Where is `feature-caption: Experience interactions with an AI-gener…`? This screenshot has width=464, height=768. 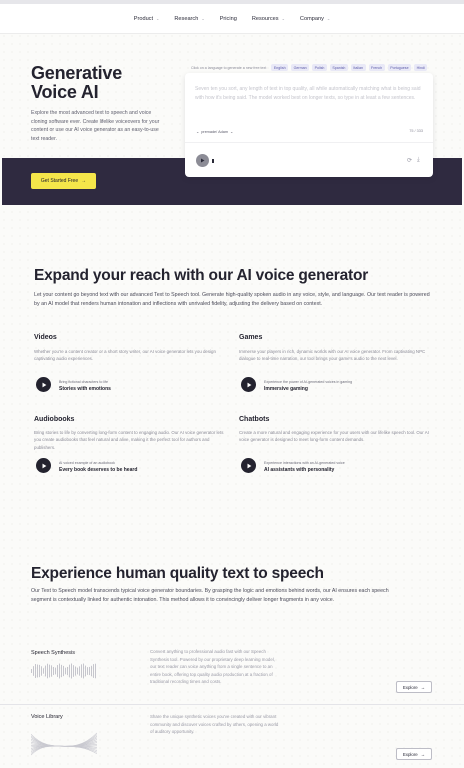 feature-caption: Experience interactions with an AI-gener… is located at coordinates (304, 463).